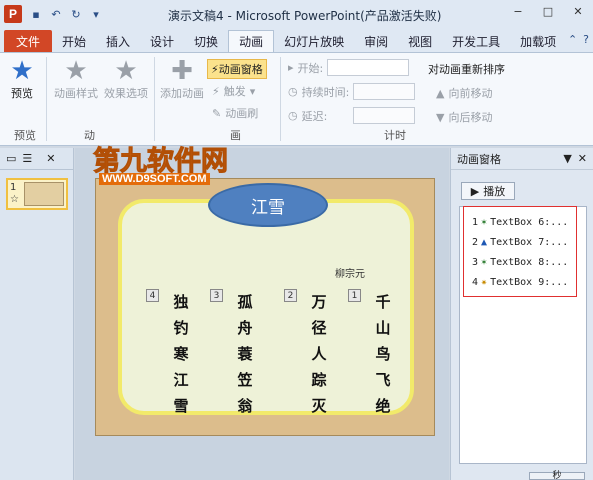 The width and height of the screenshot is (593, 480). What do you see at coordinates (206, 41) in the screenshot?
I see `tab-transitions: 切换` at bounding box center [206, 41].